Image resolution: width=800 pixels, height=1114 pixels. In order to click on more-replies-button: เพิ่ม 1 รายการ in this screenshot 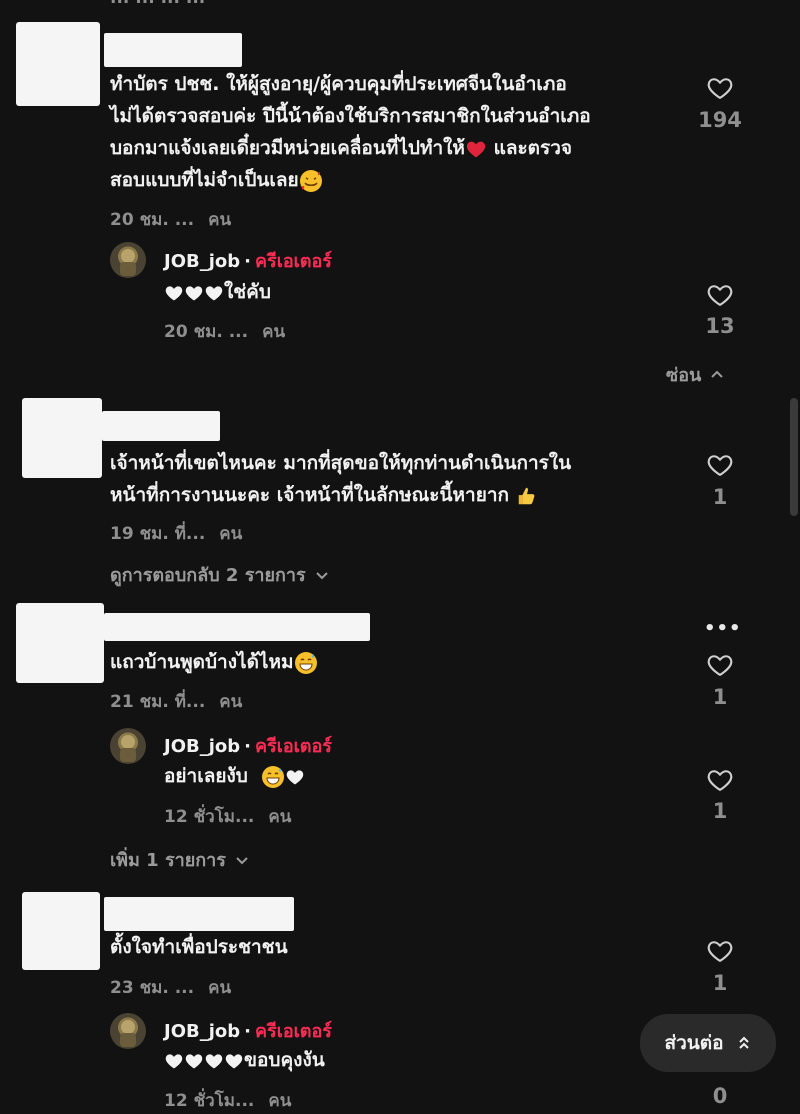, I will do `click(180, 859)`.